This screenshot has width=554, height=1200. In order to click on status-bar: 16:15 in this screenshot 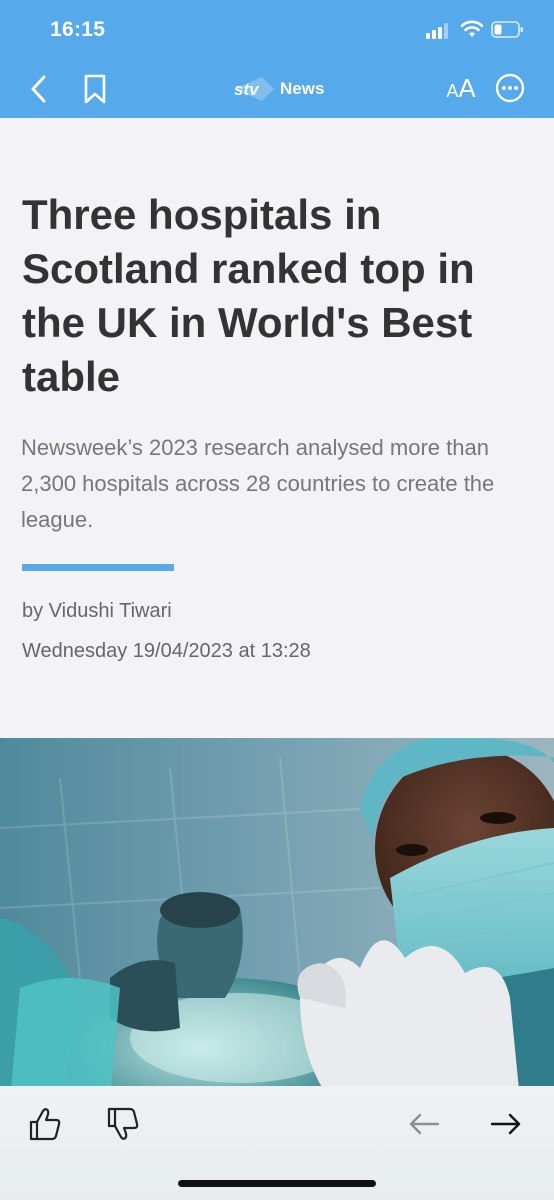, I will do `click(277, 30)`.